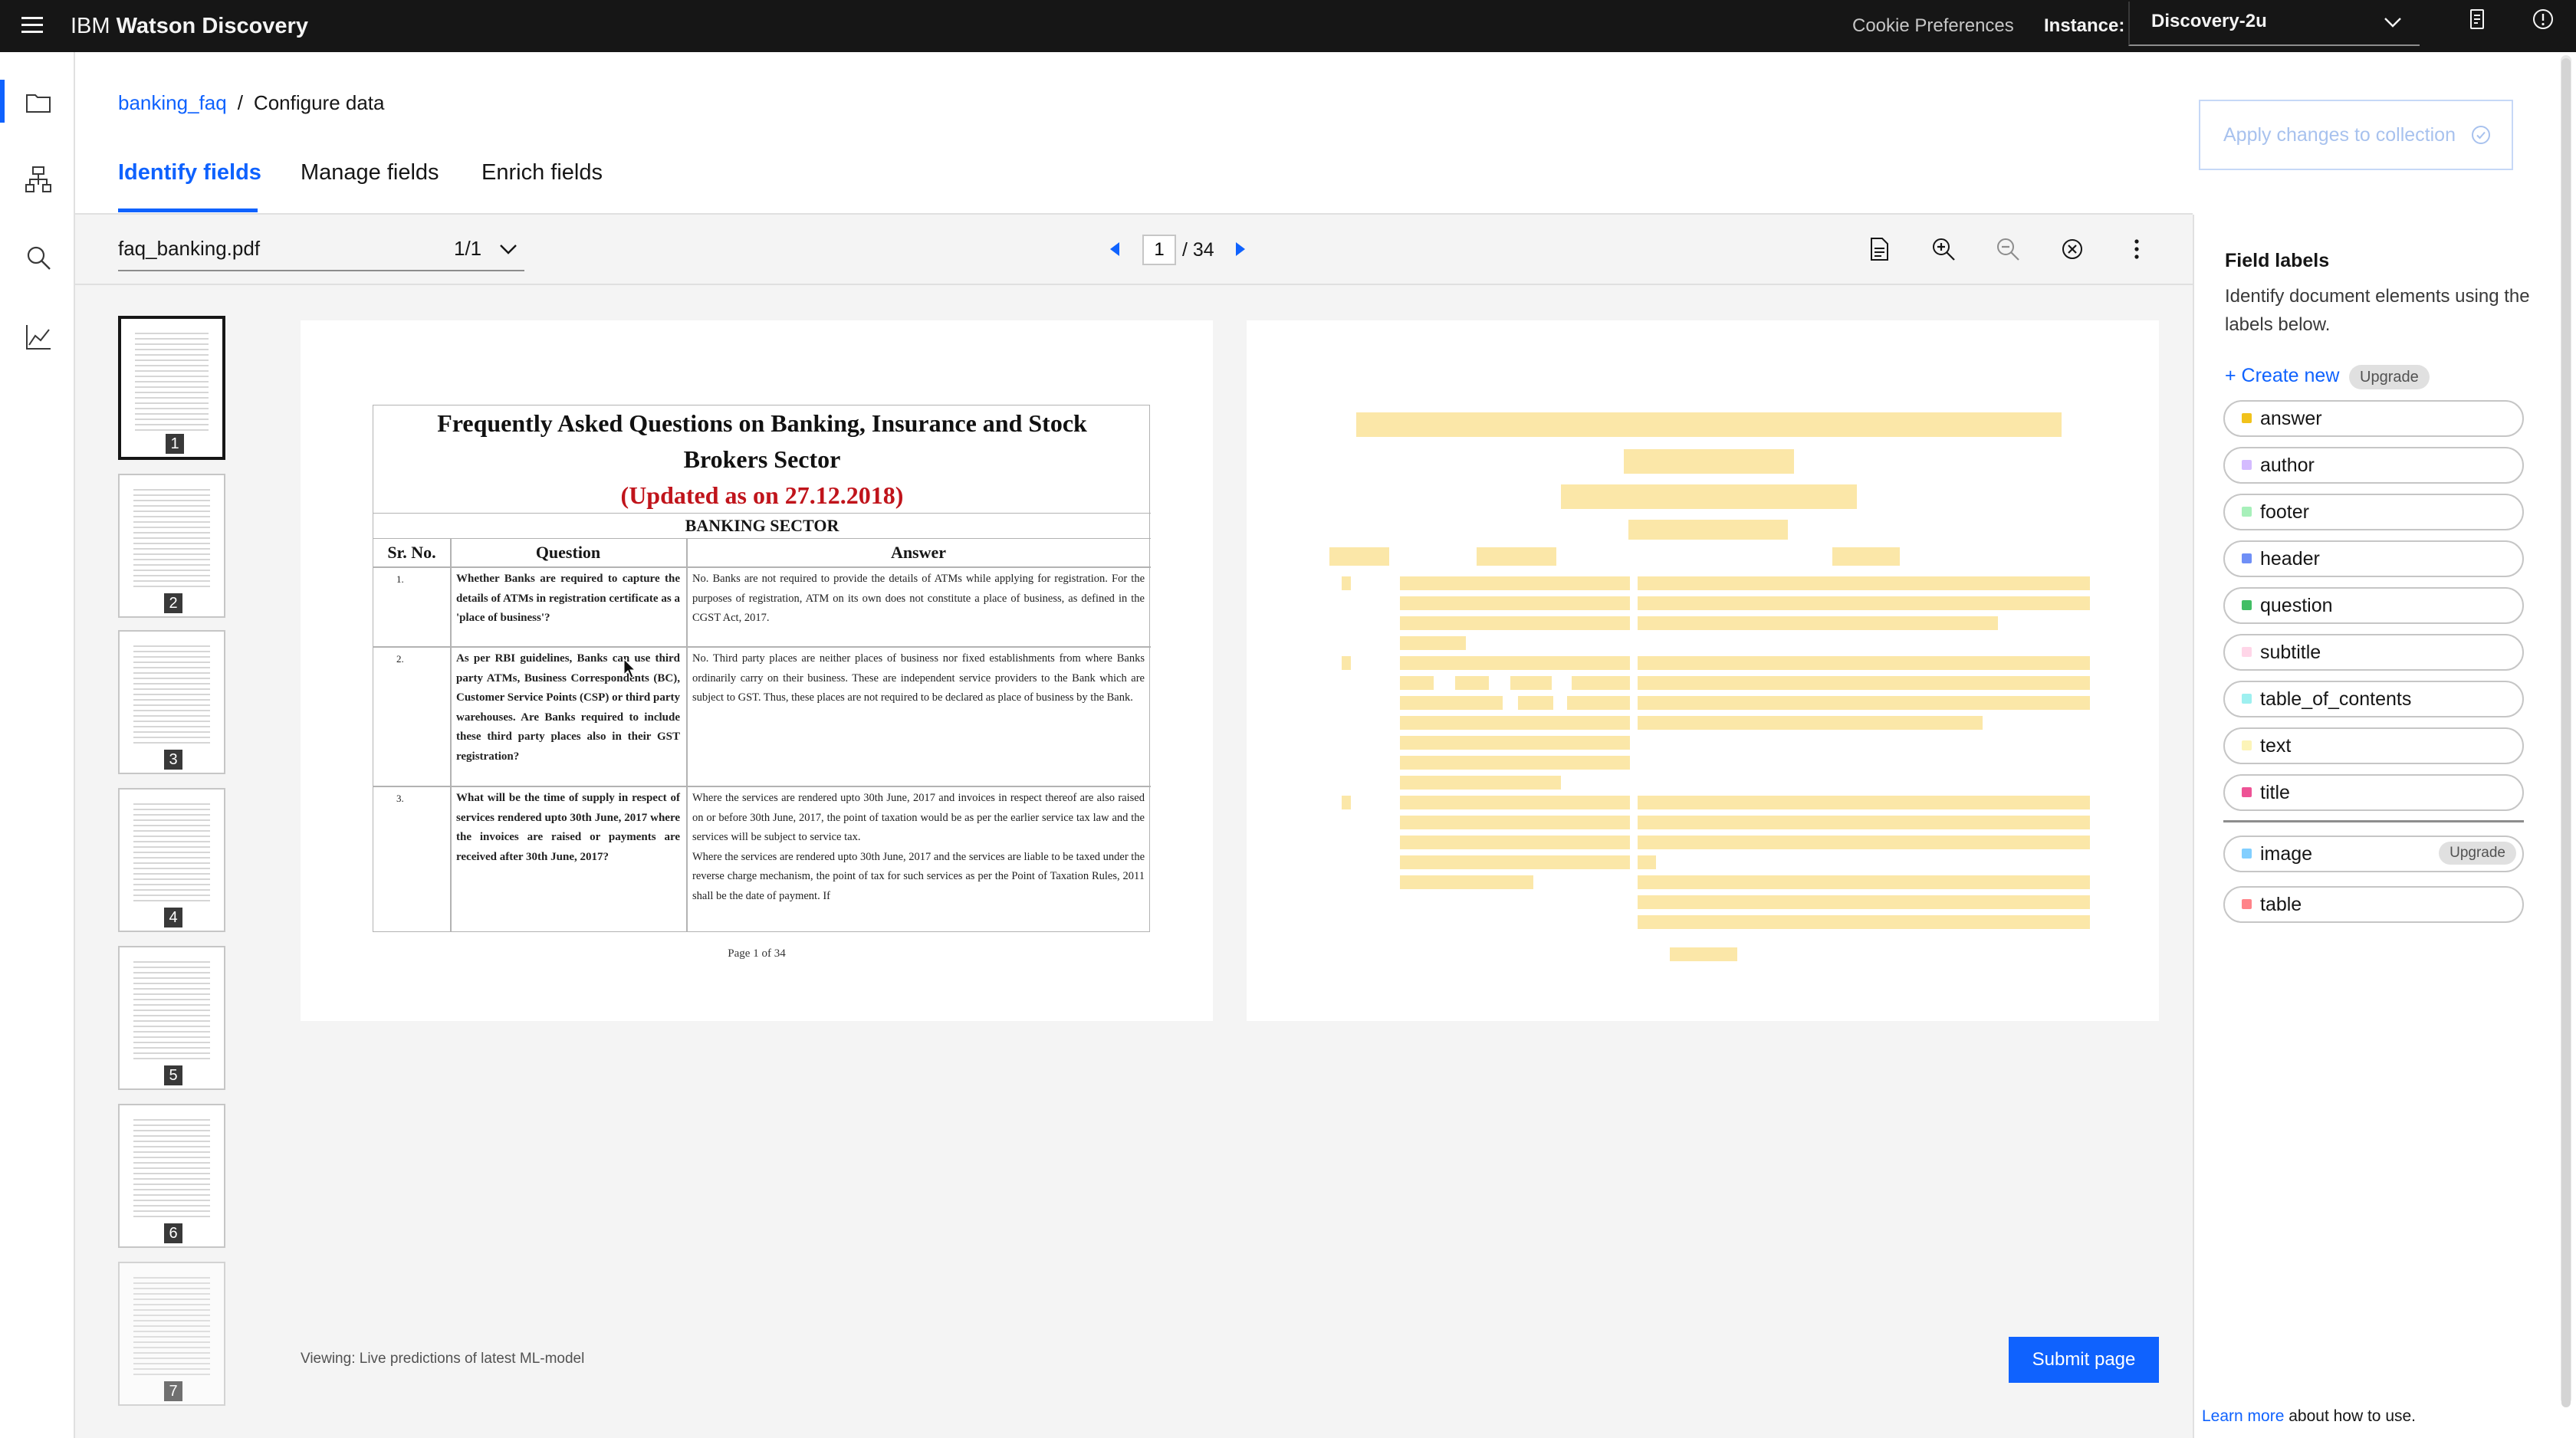 The width and height of the screenshot is (2576, 1438). Describe the element at coordinates (2084, 1360) in the screenshot. I see `submit-page-button: Submit page` at that location.